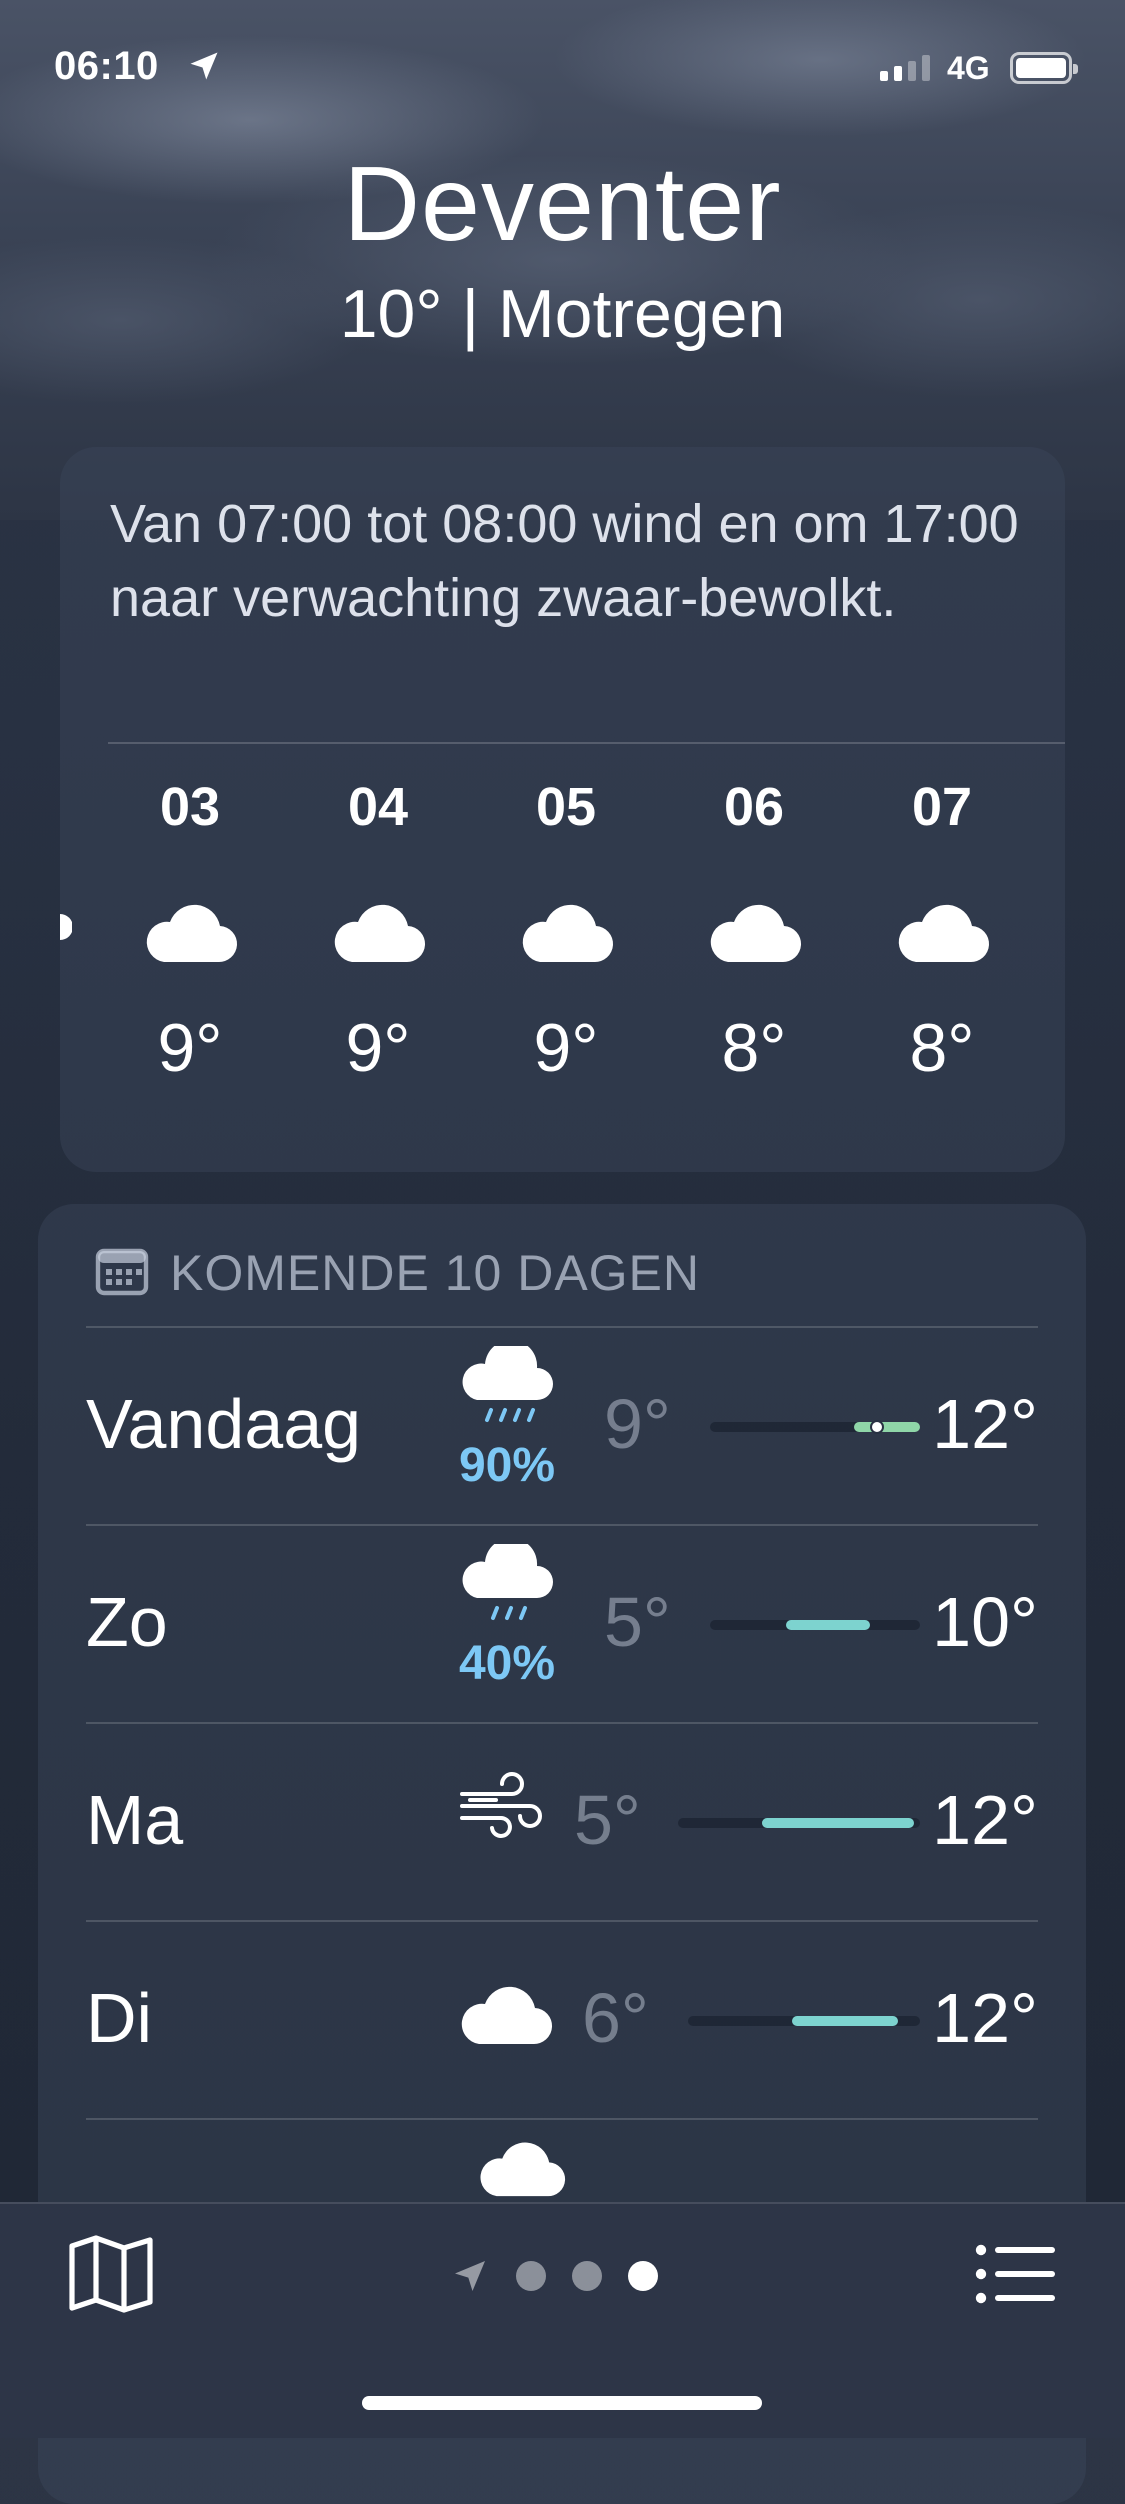 This screenshot has height=2504, width=1125. Describe the element at coordinates (586, 743) in the screenshot. I see `divider` at that location.